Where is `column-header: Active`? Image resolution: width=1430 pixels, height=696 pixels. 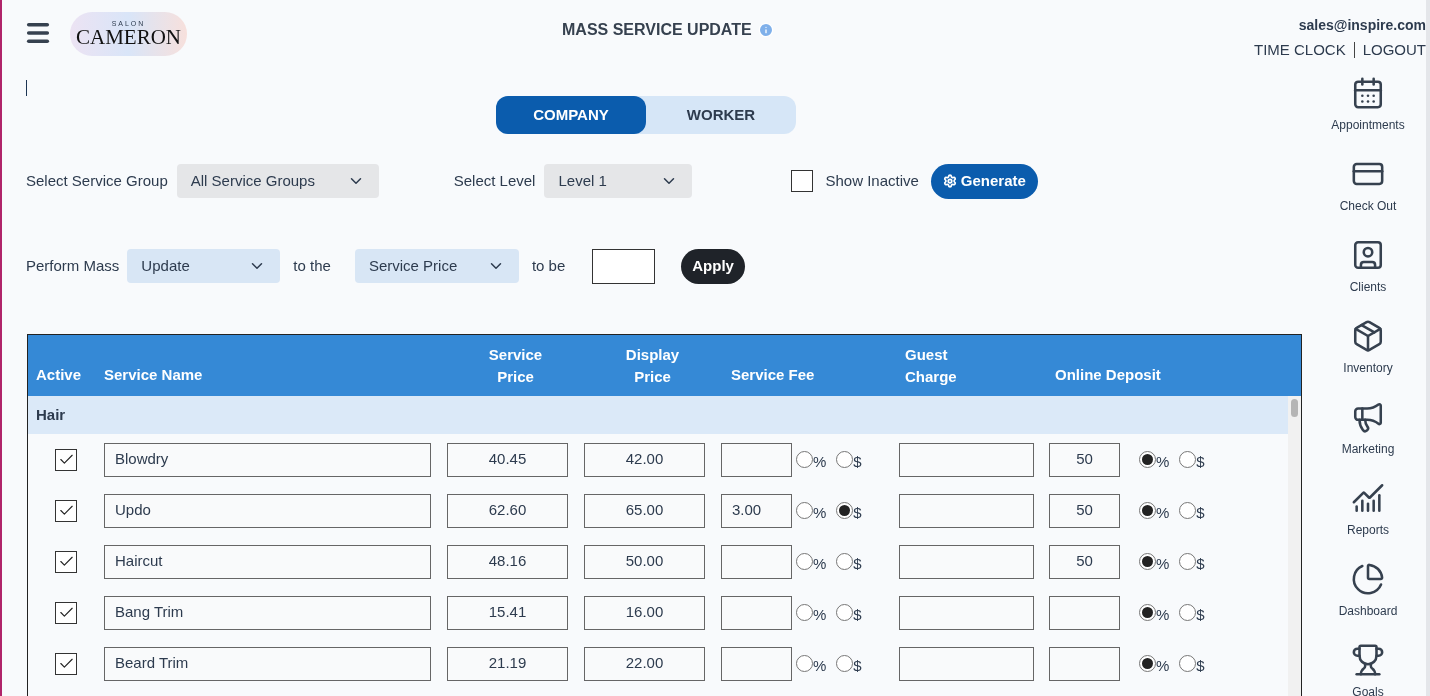
column-header: Active is located at coordinates (59, 374).